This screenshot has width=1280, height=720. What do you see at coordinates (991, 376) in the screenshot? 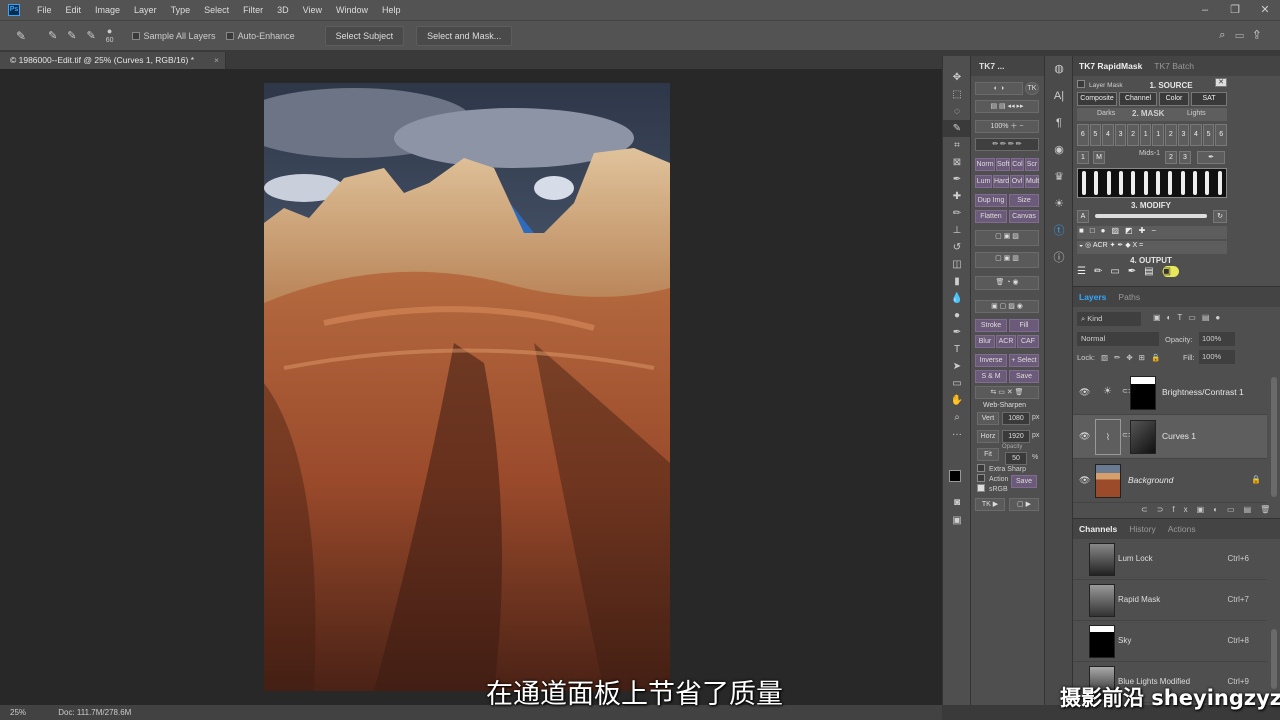
I see `tk-s-and-m-button: S & M` at bounding box center [991, 376].